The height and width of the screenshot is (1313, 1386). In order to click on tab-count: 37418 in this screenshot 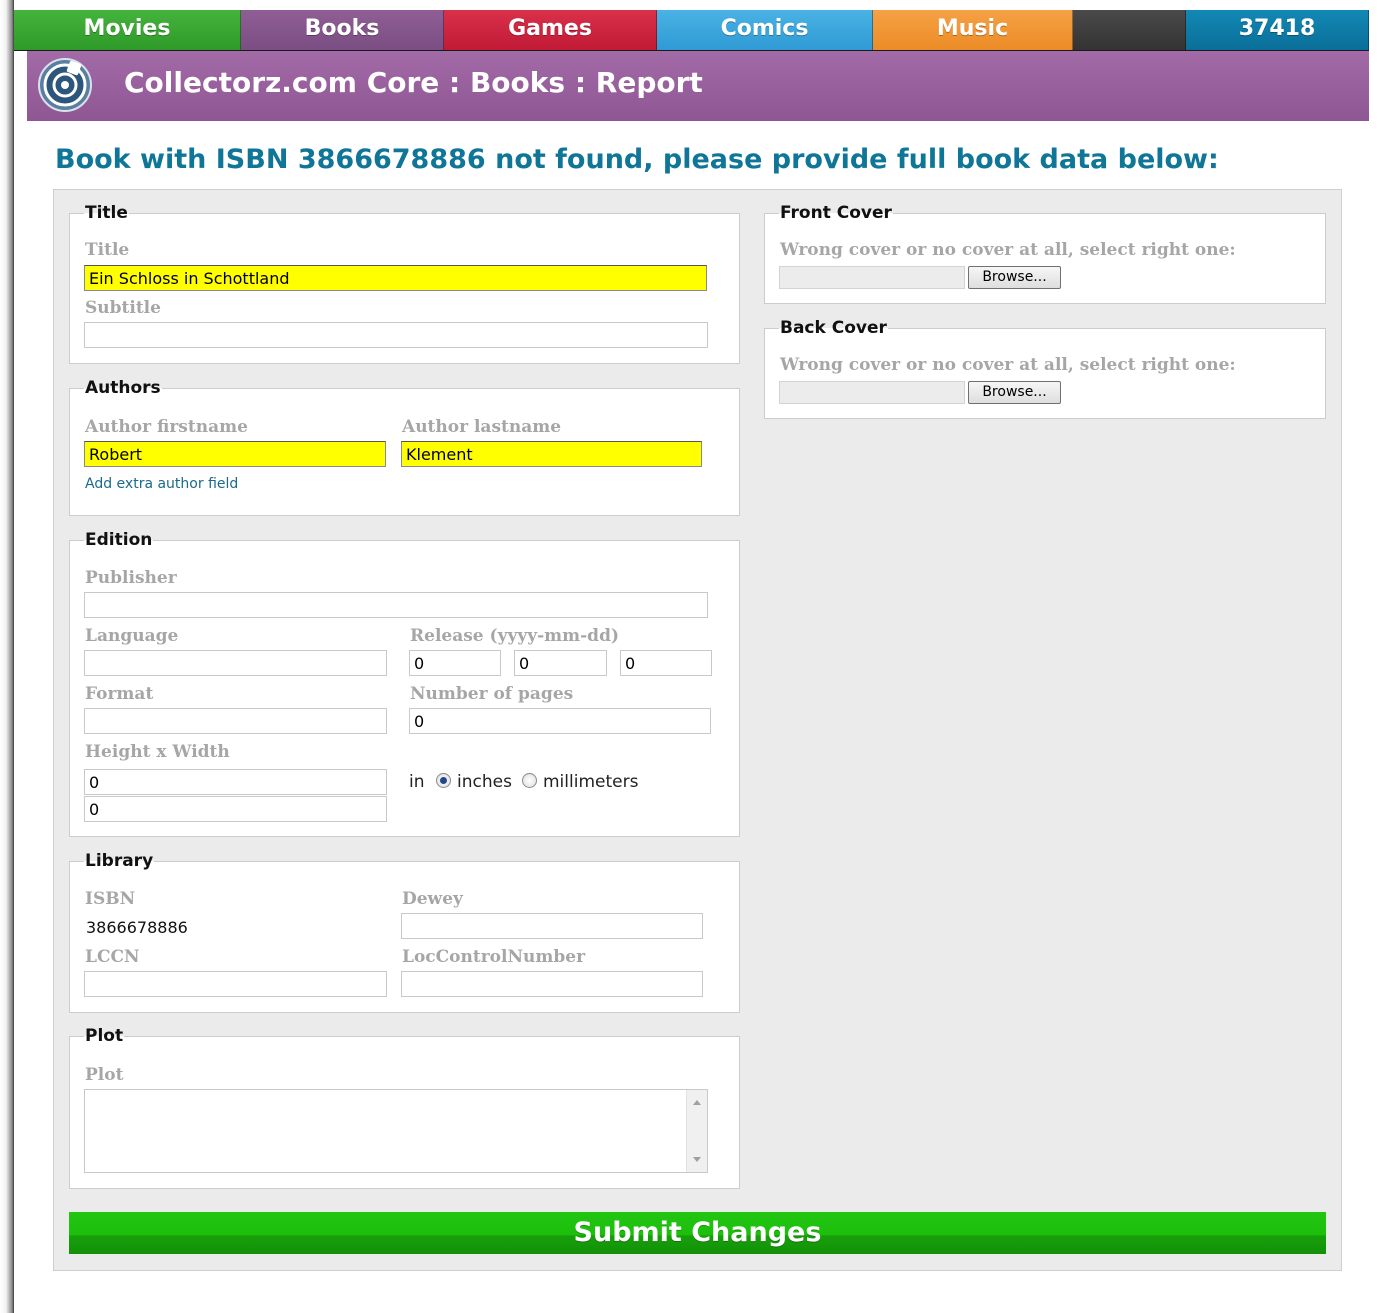, I will do `click(1277, 30)`.